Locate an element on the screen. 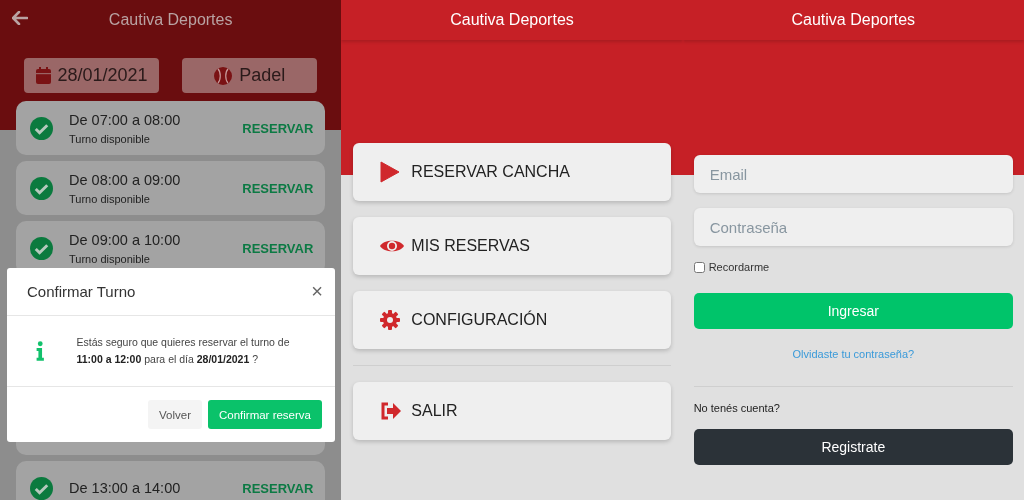 This screenshot has height=500, width=1024. close-button: × is located at coordinates (317, 291).